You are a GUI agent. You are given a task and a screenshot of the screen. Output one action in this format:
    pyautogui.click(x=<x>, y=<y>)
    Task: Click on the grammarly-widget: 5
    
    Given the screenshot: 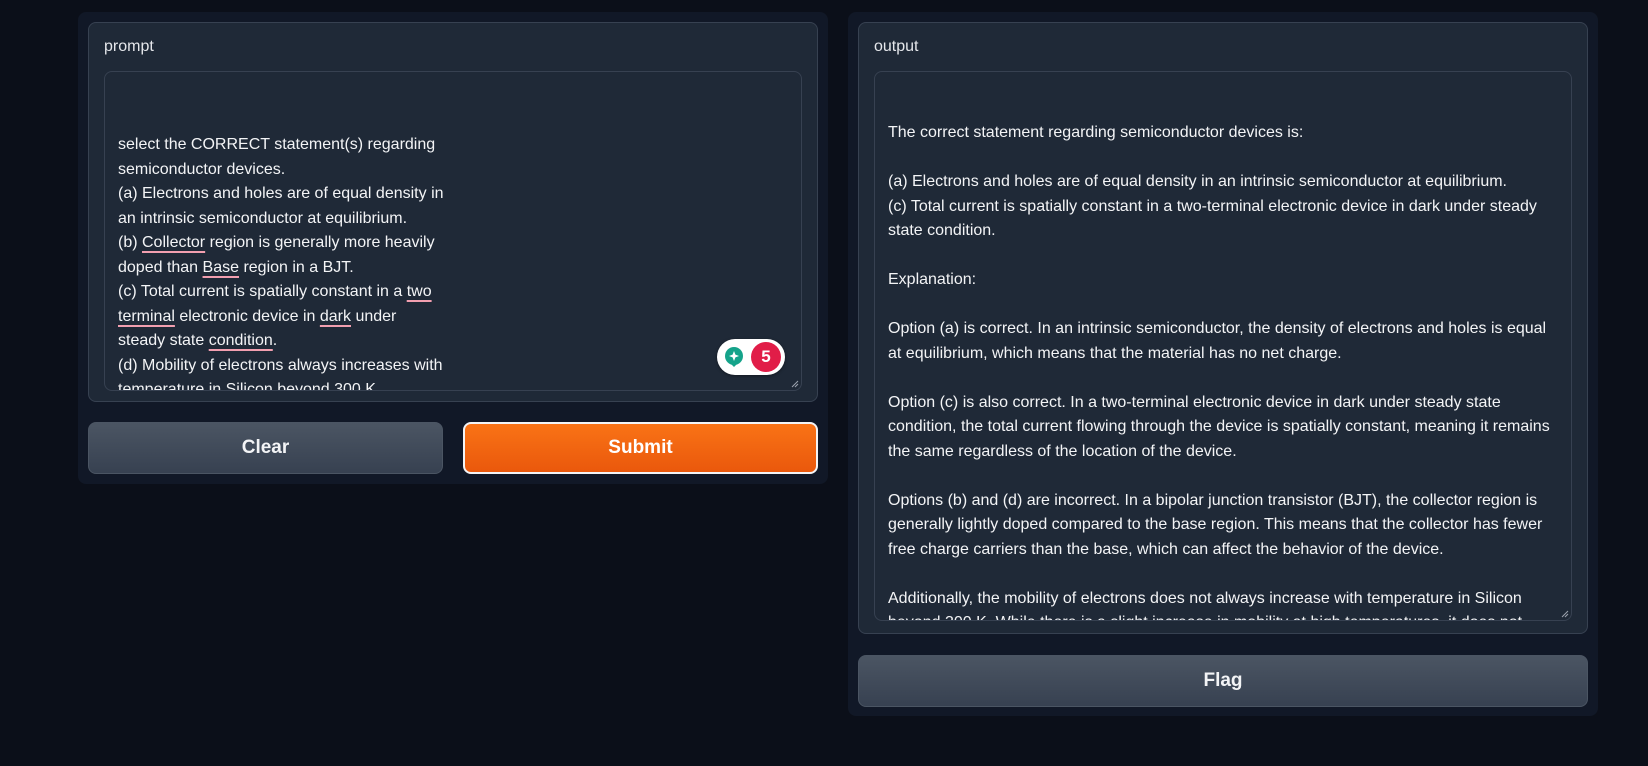 What is the action you would take?
    pyautogui.click(x=751, y=357)
    